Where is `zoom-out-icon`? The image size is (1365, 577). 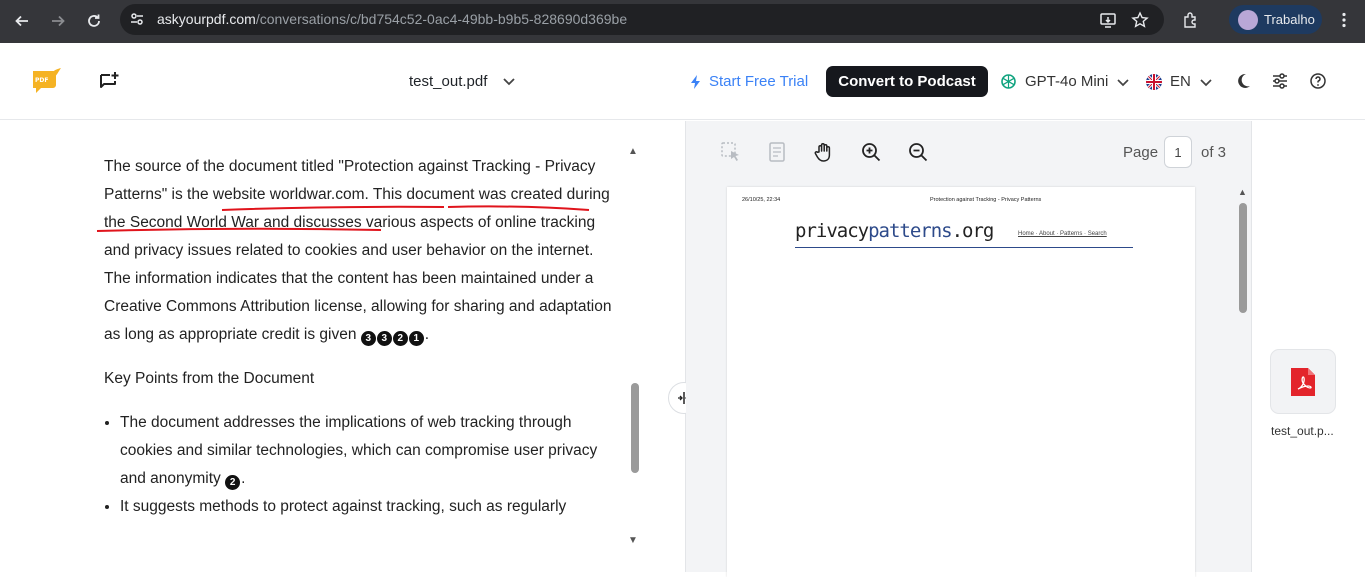 zoom-out-icon is located at coordinates (918, 152).